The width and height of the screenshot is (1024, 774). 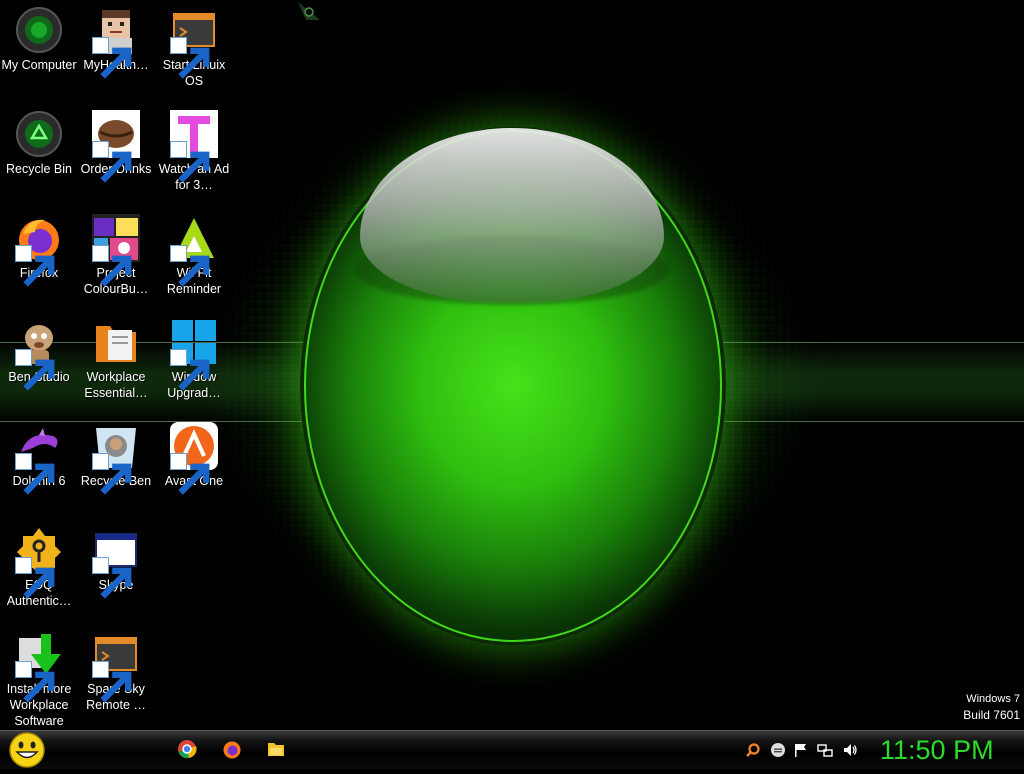 I want to click on ad-t-icon, so click(x=194, y=146).